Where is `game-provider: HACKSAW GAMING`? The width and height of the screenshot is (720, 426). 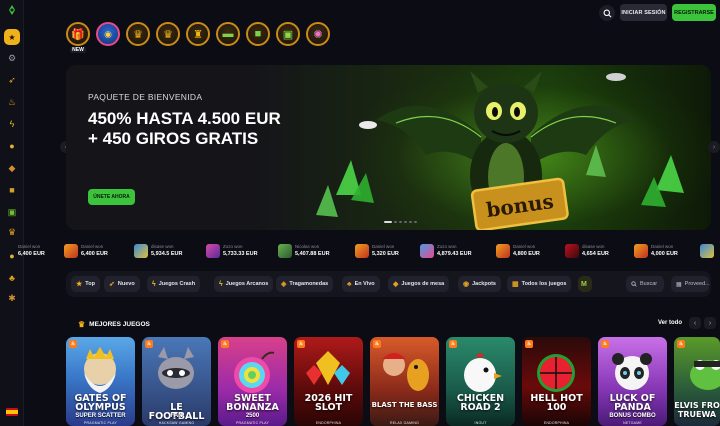
game-provider: HACKSAW GAMING is located at coordinates (176, 423).